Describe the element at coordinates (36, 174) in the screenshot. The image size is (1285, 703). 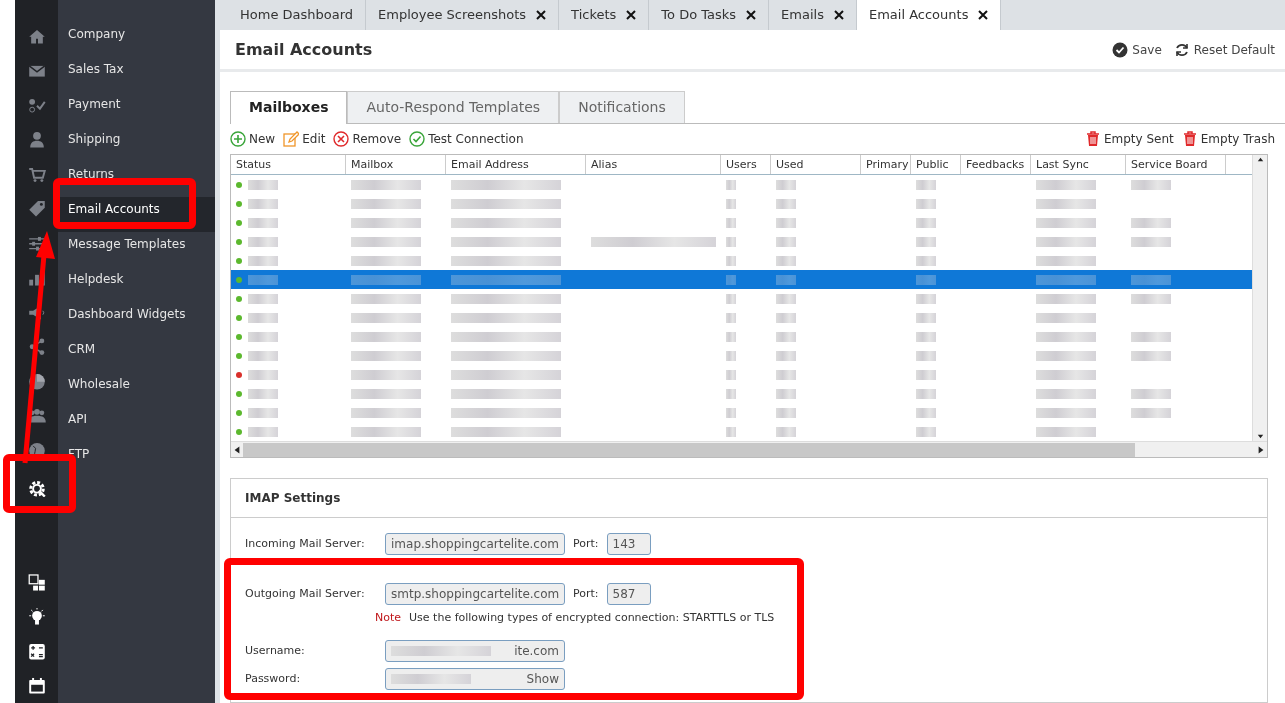
I see `cart-icon` at that location.